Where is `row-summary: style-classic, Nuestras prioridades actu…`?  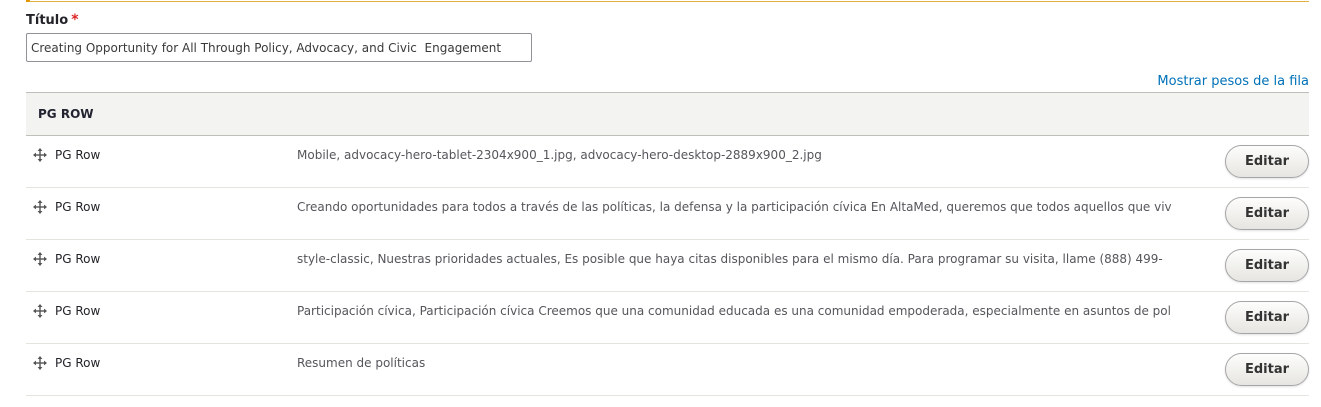
row-summary: style-classic, Nuestras prioridades actu… is located at coordinates (730, 259).